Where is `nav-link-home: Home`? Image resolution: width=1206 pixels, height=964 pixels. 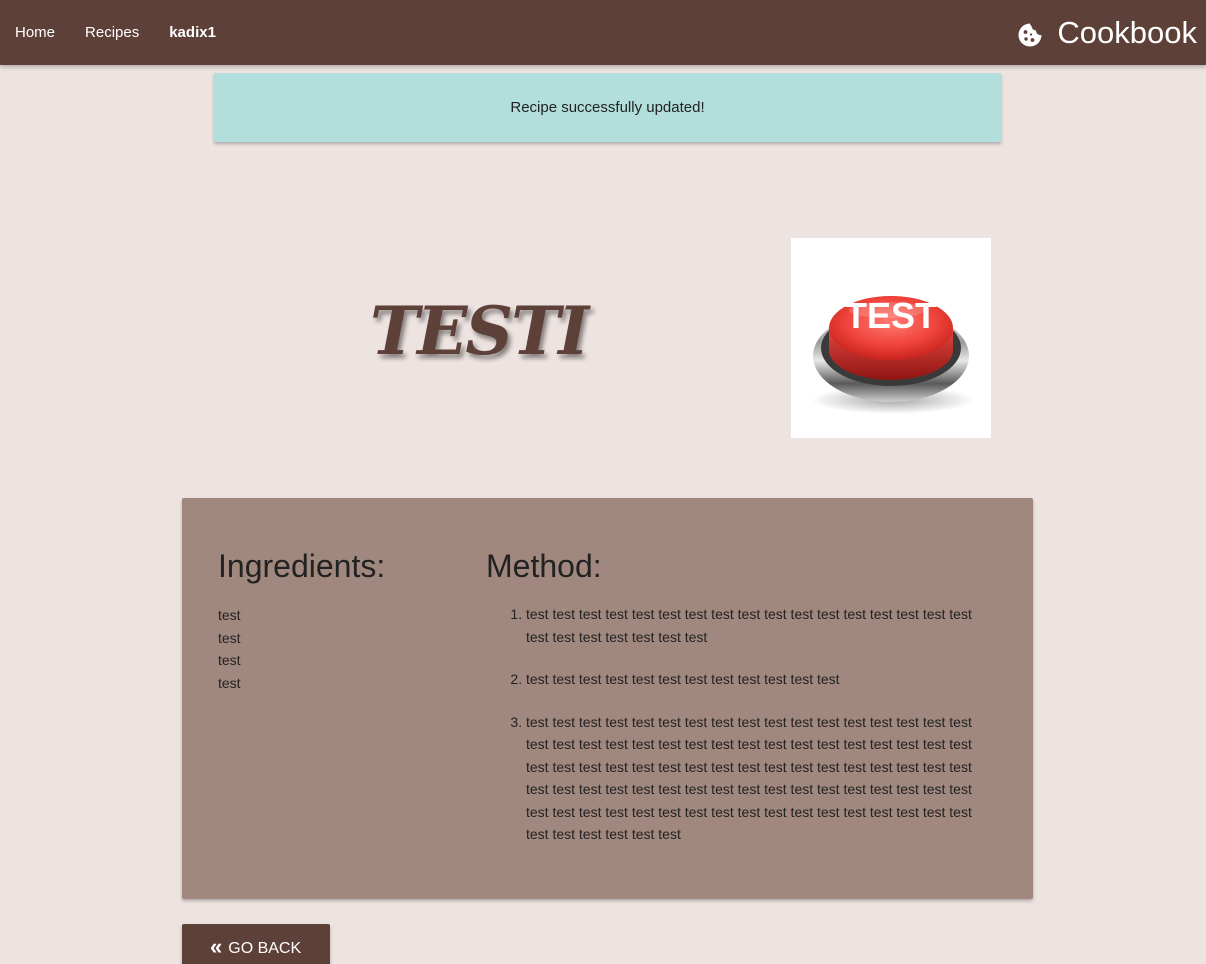
nav-link-home: Home is located at coordinates (35, 32).